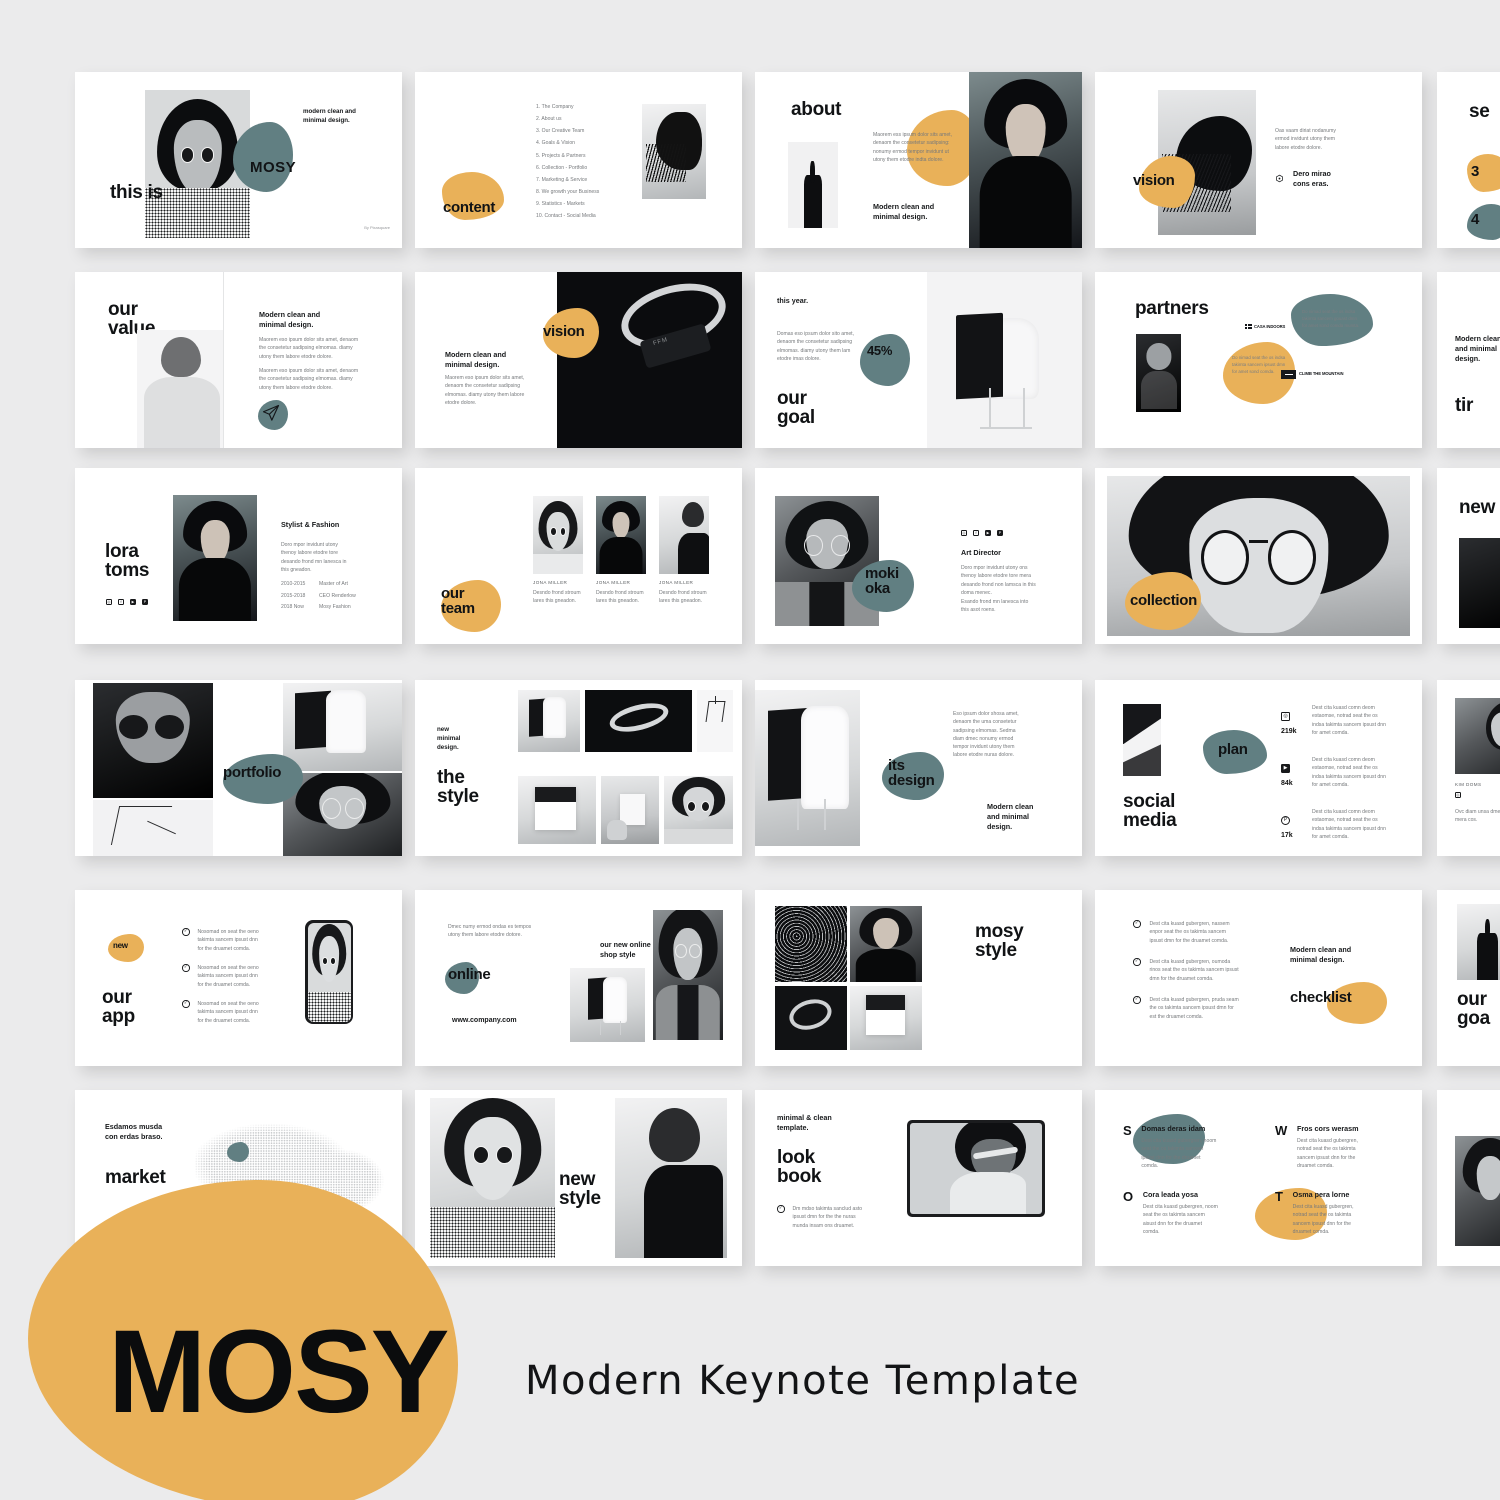 This screenshot has width=1500, height=1500. What do you see at coordinates (549, 119) in the screenshot?
I see `list-item: 2. About us` at bounding box center [549, 119].